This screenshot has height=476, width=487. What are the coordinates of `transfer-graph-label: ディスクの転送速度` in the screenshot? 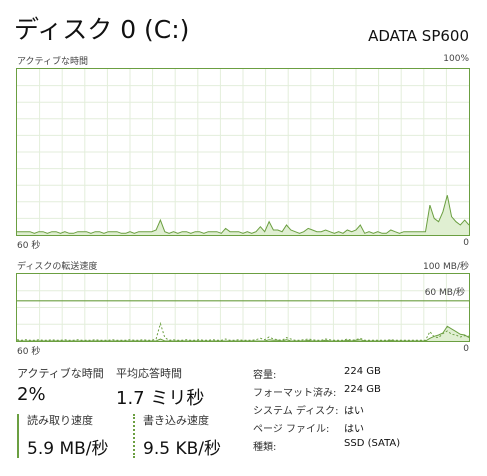 It's located at (57, 267).